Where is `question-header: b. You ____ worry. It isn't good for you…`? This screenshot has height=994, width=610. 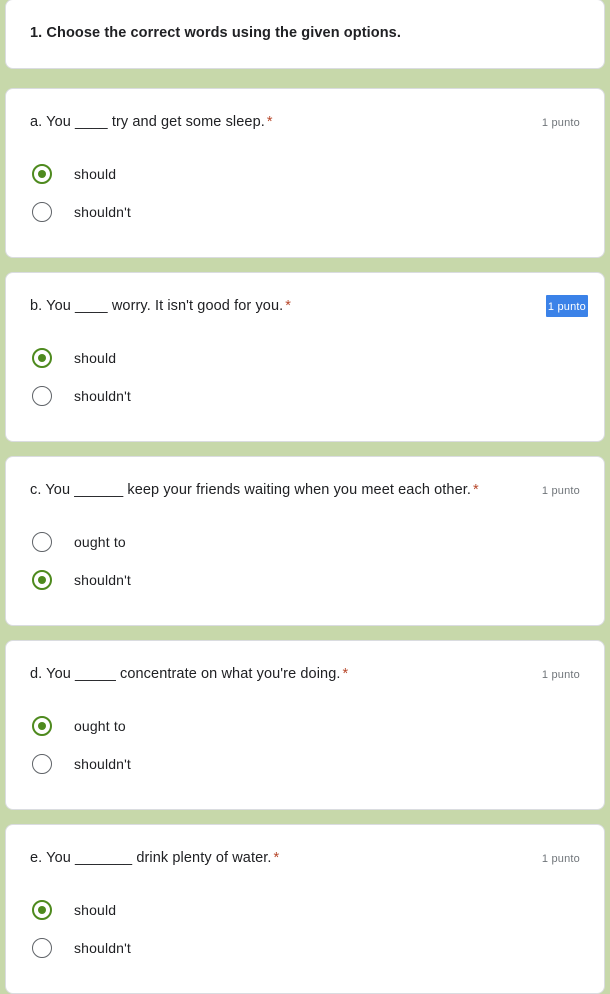 question-header: b. You ____ worry. It isn't good for you… is located at coordinates (309, 306).